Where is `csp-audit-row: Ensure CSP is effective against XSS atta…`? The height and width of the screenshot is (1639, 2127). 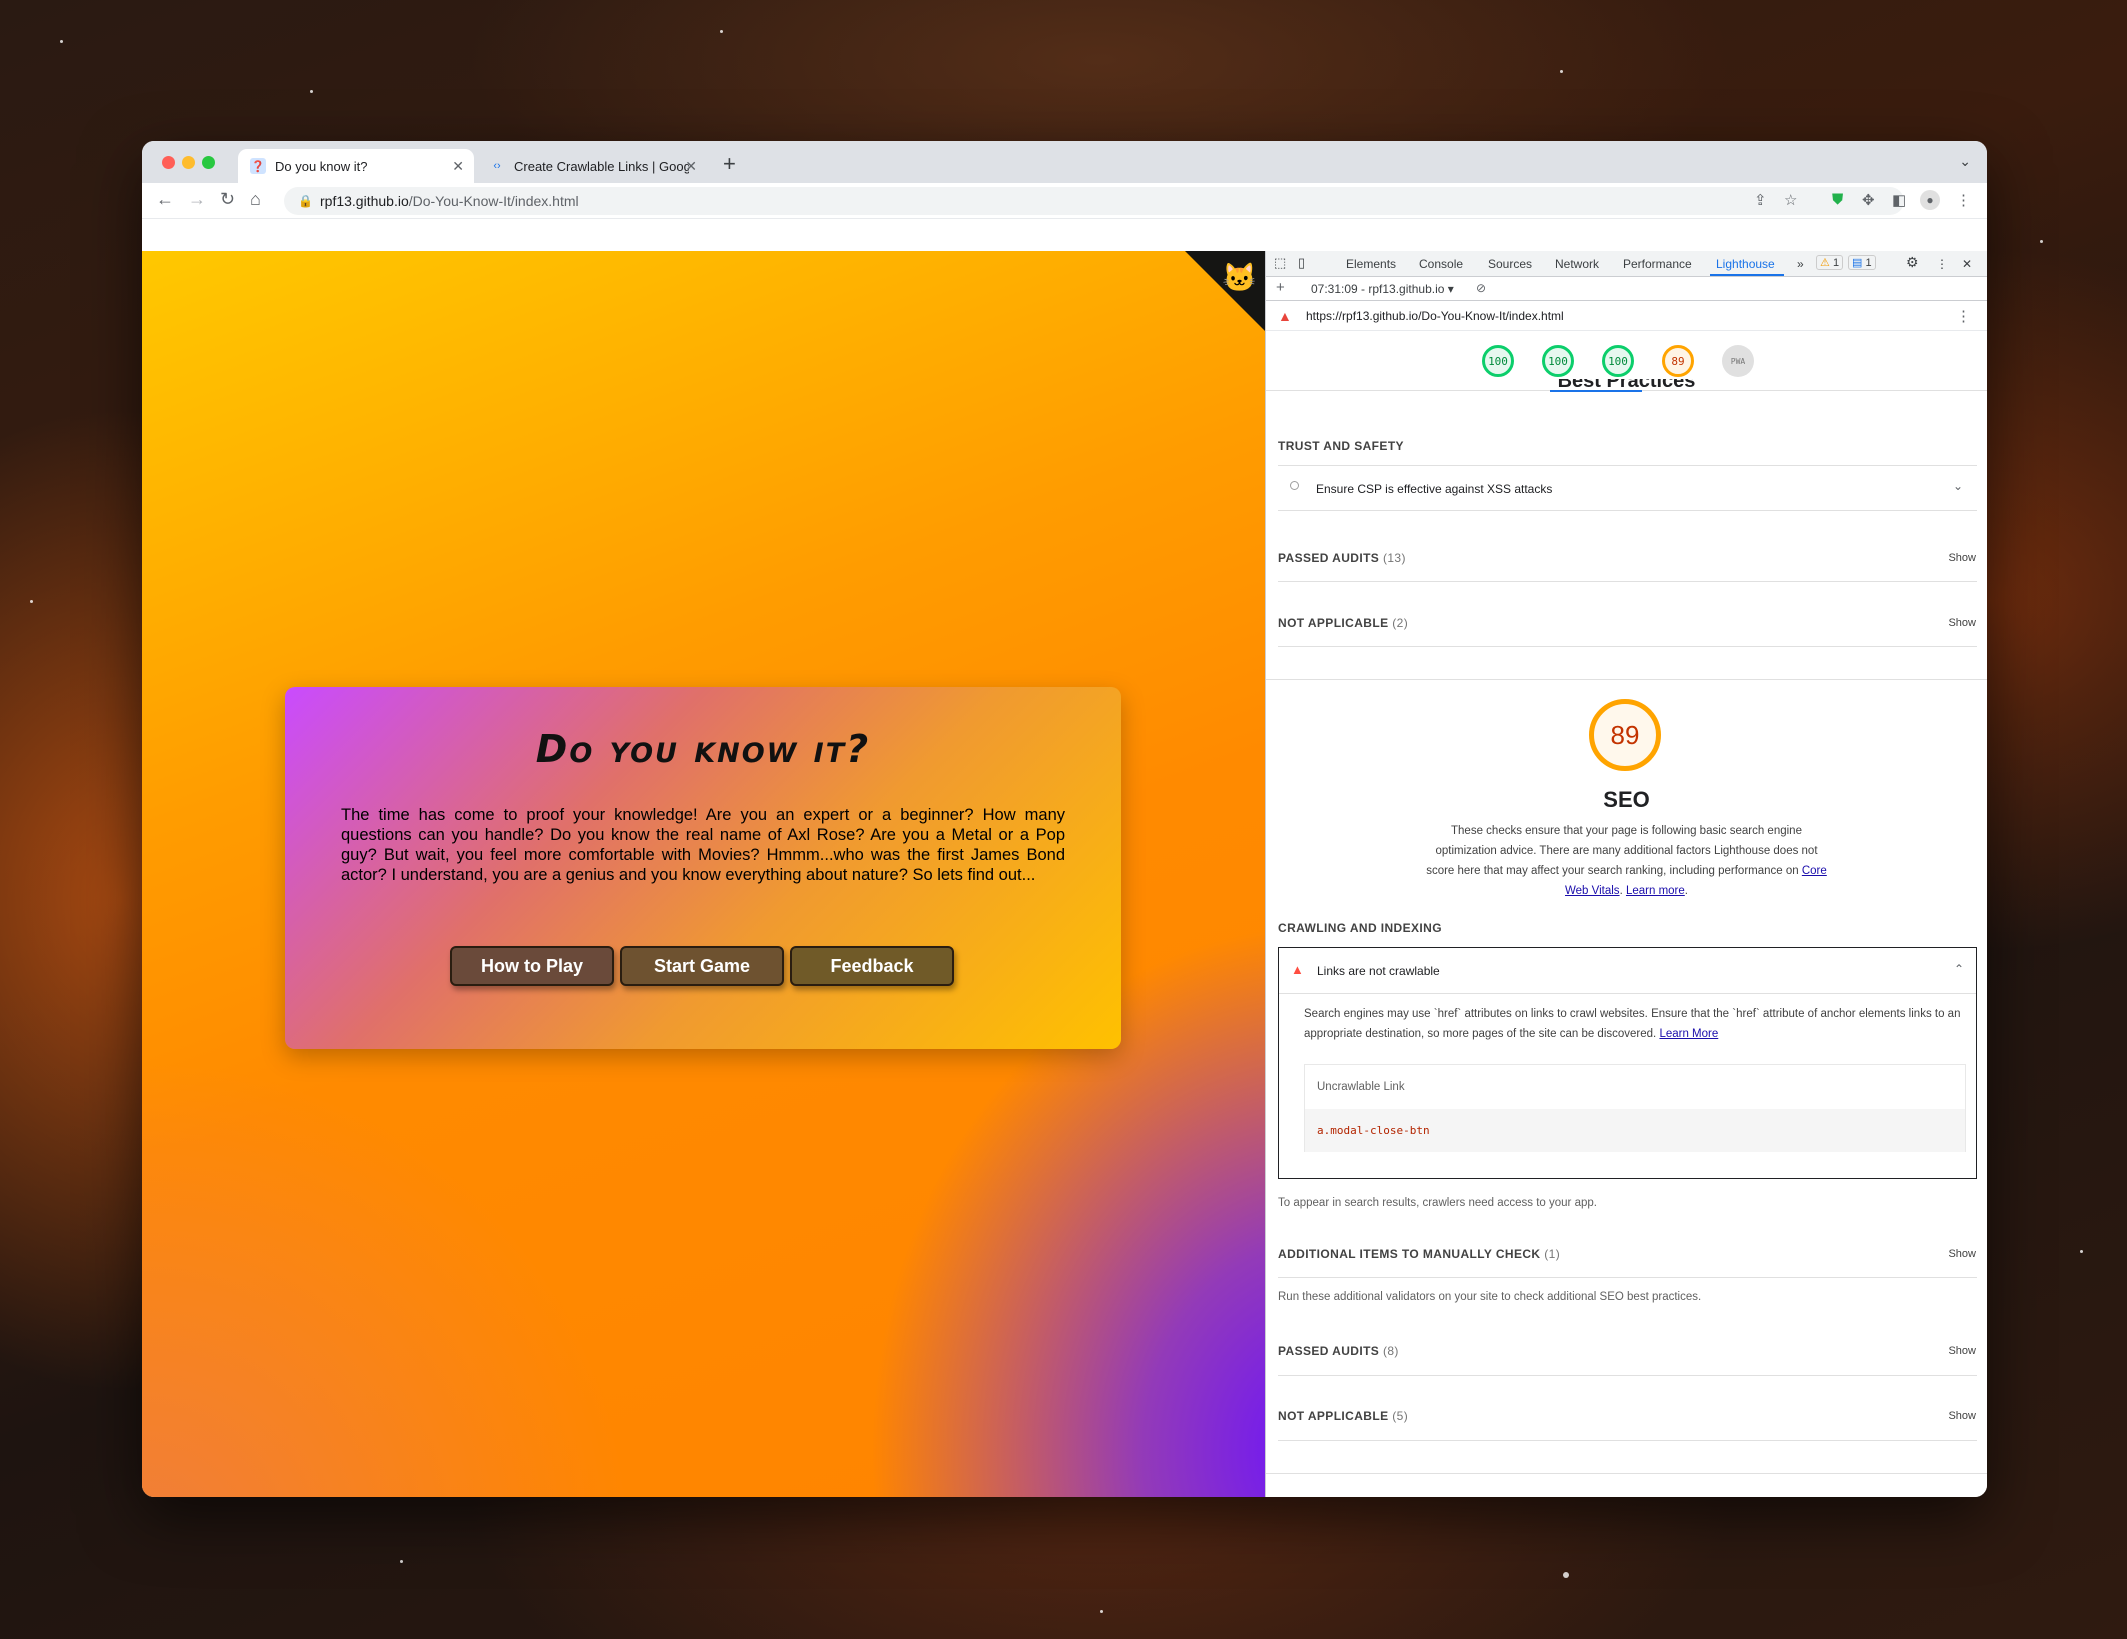 csp-audit-row: Ensure CSP is effective against XSS atta… is located at coordinates (1627, 488).